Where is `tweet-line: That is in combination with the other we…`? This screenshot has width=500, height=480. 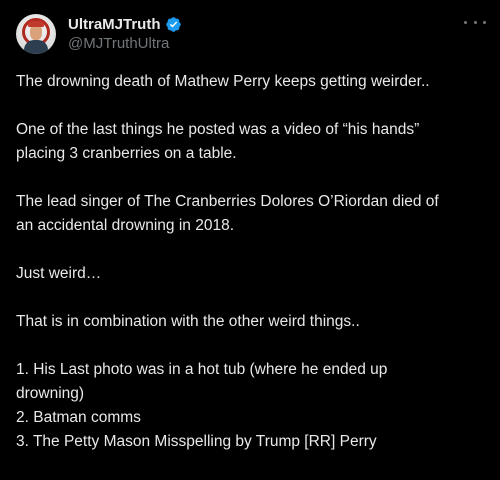
tweet-line: That is in combination with the other we… is located at coordinates (188, 321).